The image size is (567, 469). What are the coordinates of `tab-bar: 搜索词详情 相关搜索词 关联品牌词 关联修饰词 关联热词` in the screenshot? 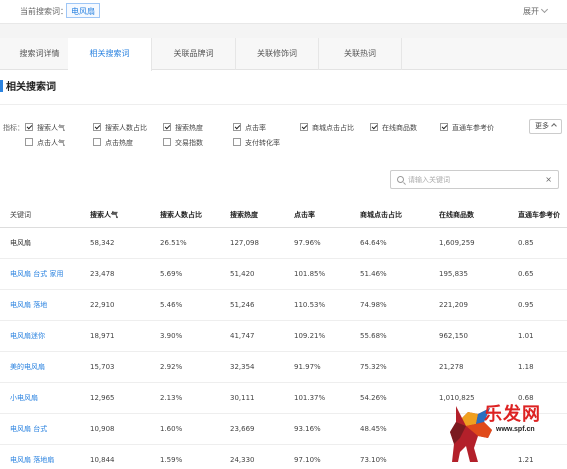 It's located at (283, 54).